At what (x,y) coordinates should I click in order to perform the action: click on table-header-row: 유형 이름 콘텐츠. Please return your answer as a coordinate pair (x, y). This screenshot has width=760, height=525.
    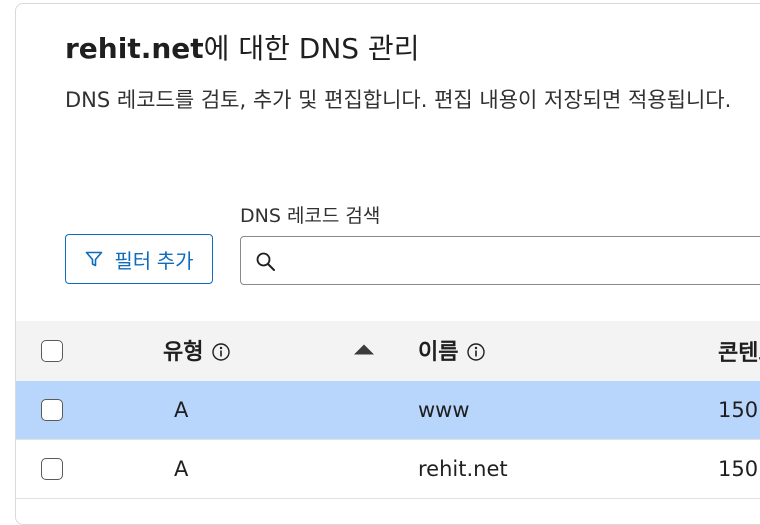
    Looking at the image, I should click on (388, 351).